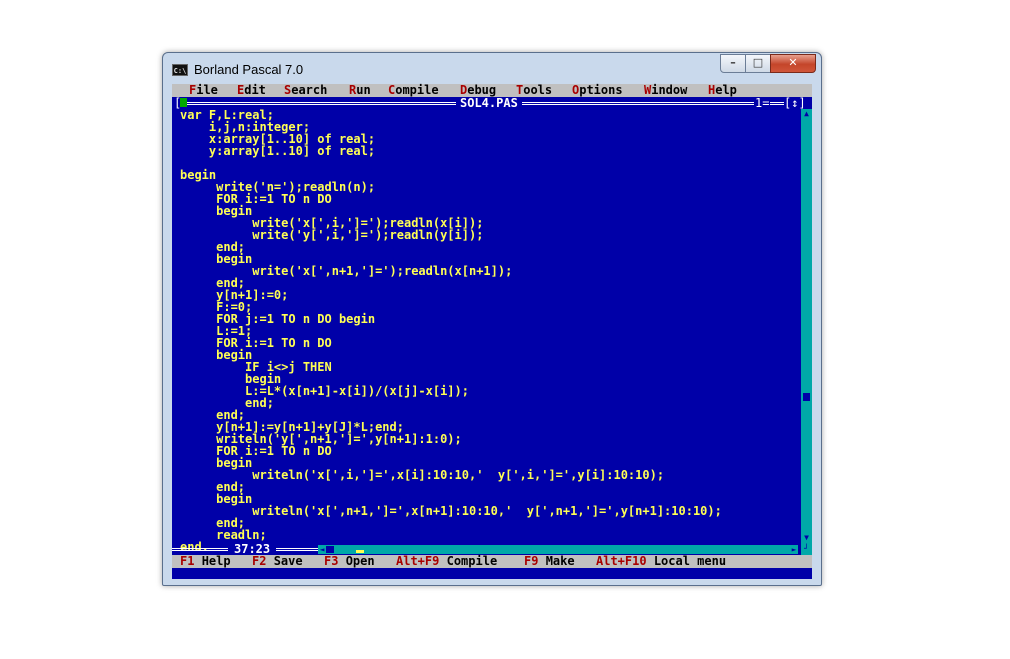 This screenshot has height=659, width=1010. Describe the element at coordinates (180, 70) in the screenshot. I see `console-app-icon: C:\` at that location.